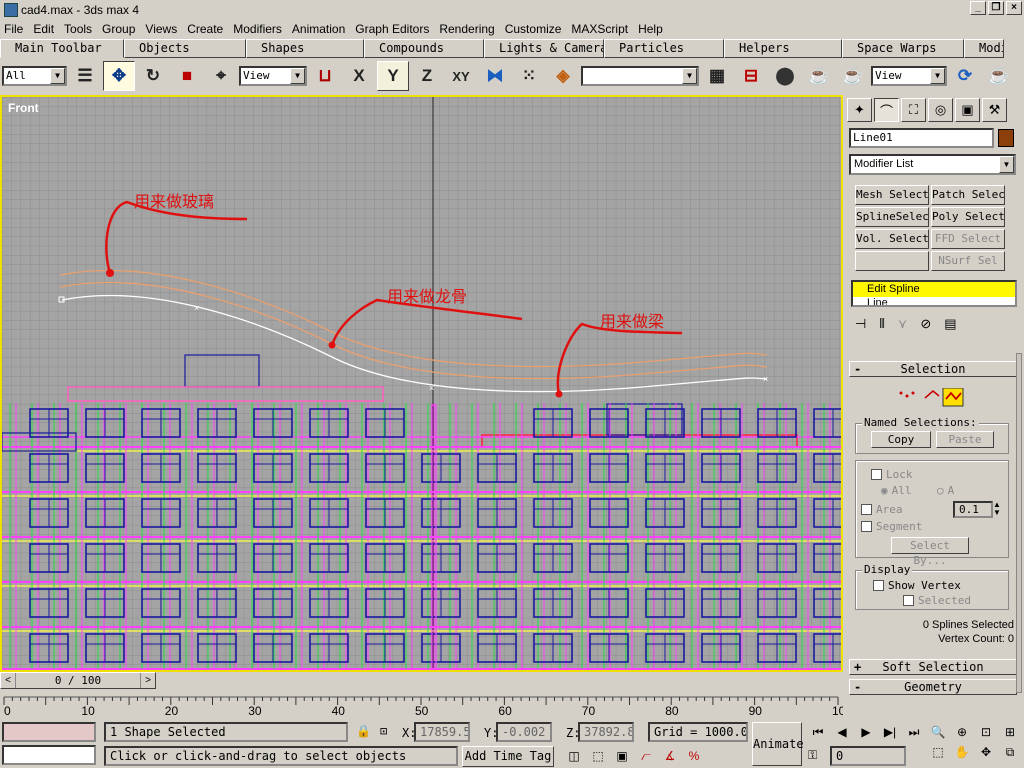  Describe the element at coordinates (421, 705) in the screenshot. I see `track-bar: 0 10 20 30 40 50 60 70 80 90 100` at that location.